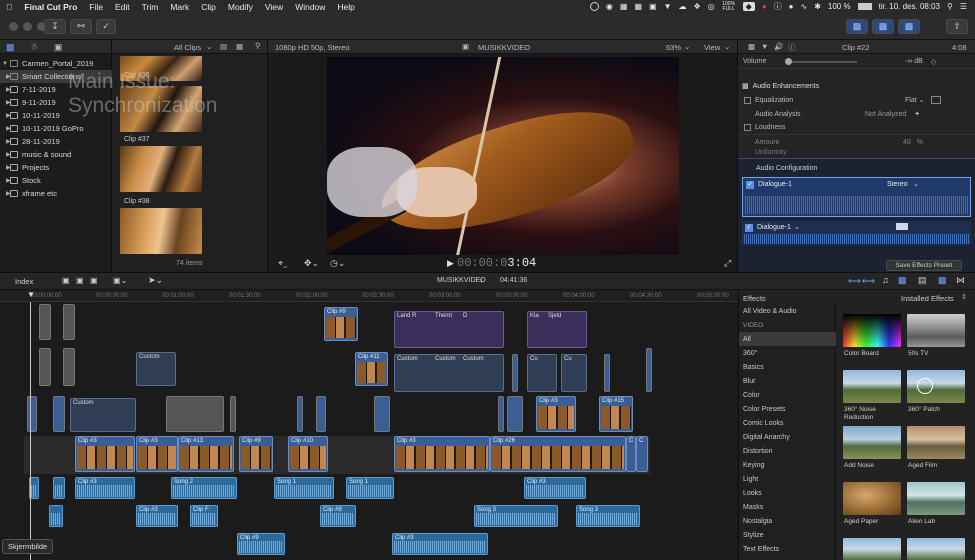 The height and width of the screenshot is (560, 975). What do you see at coordinates (150, 7) in the screenshot?
I see `menu-trim: Trim` at bounding box center [150, 7].